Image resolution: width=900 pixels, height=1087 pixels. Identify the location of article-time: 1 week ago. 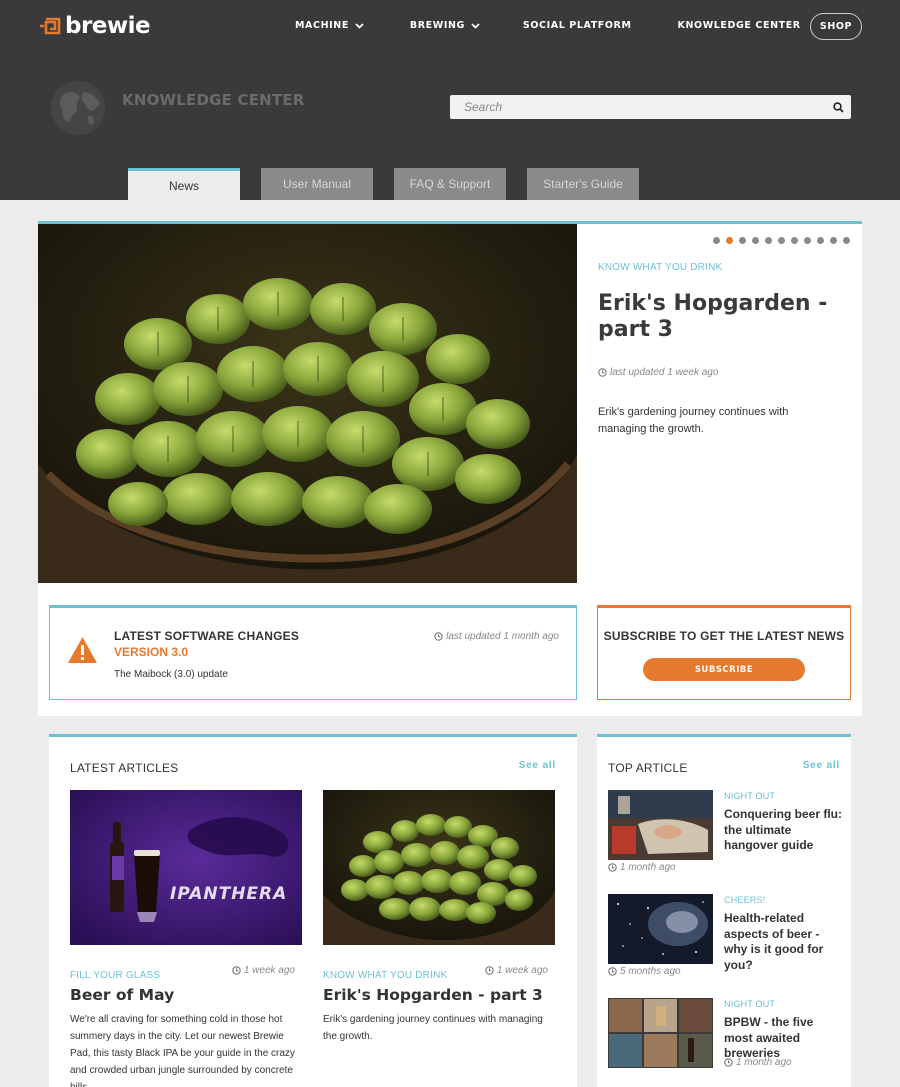
(516, 970).